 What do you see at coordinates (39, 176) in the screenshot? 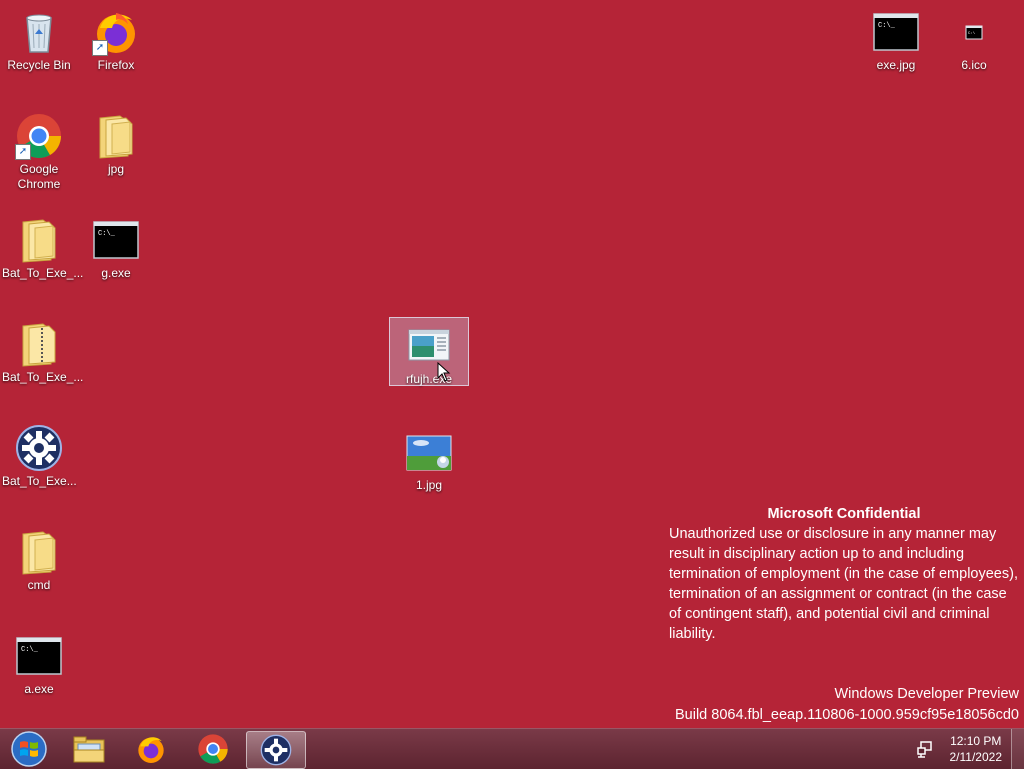
I see `google-chrome-label: Google Chrome` at bounding box center [39, 176].